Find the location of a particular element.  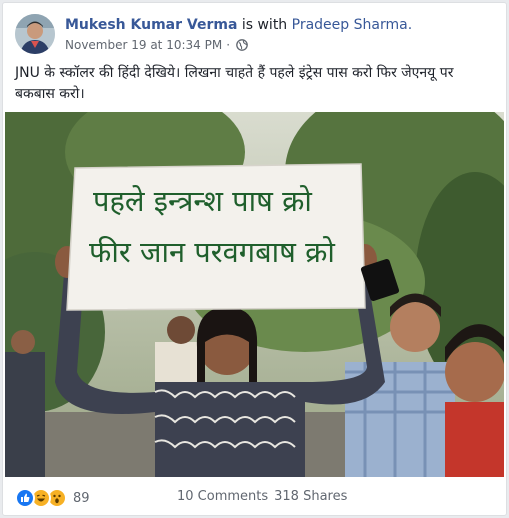

reaction-count: 89 is located at coordinates (81, 498).